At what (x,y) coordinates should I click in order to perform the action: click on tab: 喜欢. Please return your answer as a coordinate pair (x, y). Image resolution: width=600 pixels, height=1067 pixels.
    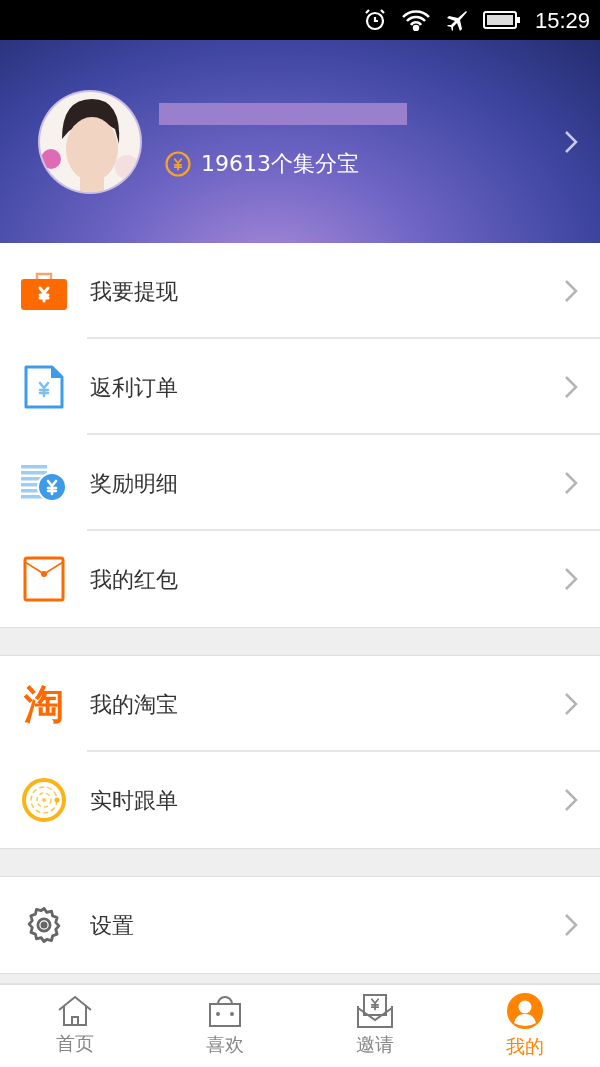
    Looking at the image, I should click on (225, 1026).